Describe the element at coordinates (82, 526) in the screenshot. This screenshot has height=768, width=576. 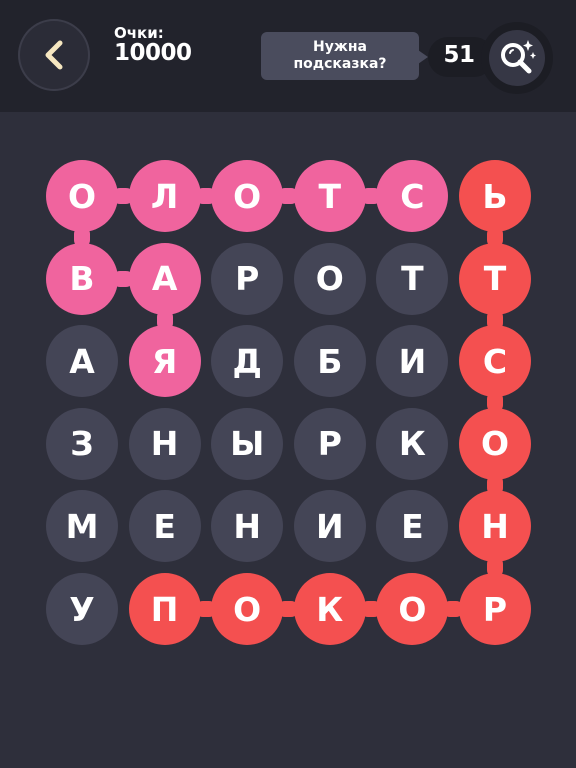
I see `letter-cell: М` at that location.